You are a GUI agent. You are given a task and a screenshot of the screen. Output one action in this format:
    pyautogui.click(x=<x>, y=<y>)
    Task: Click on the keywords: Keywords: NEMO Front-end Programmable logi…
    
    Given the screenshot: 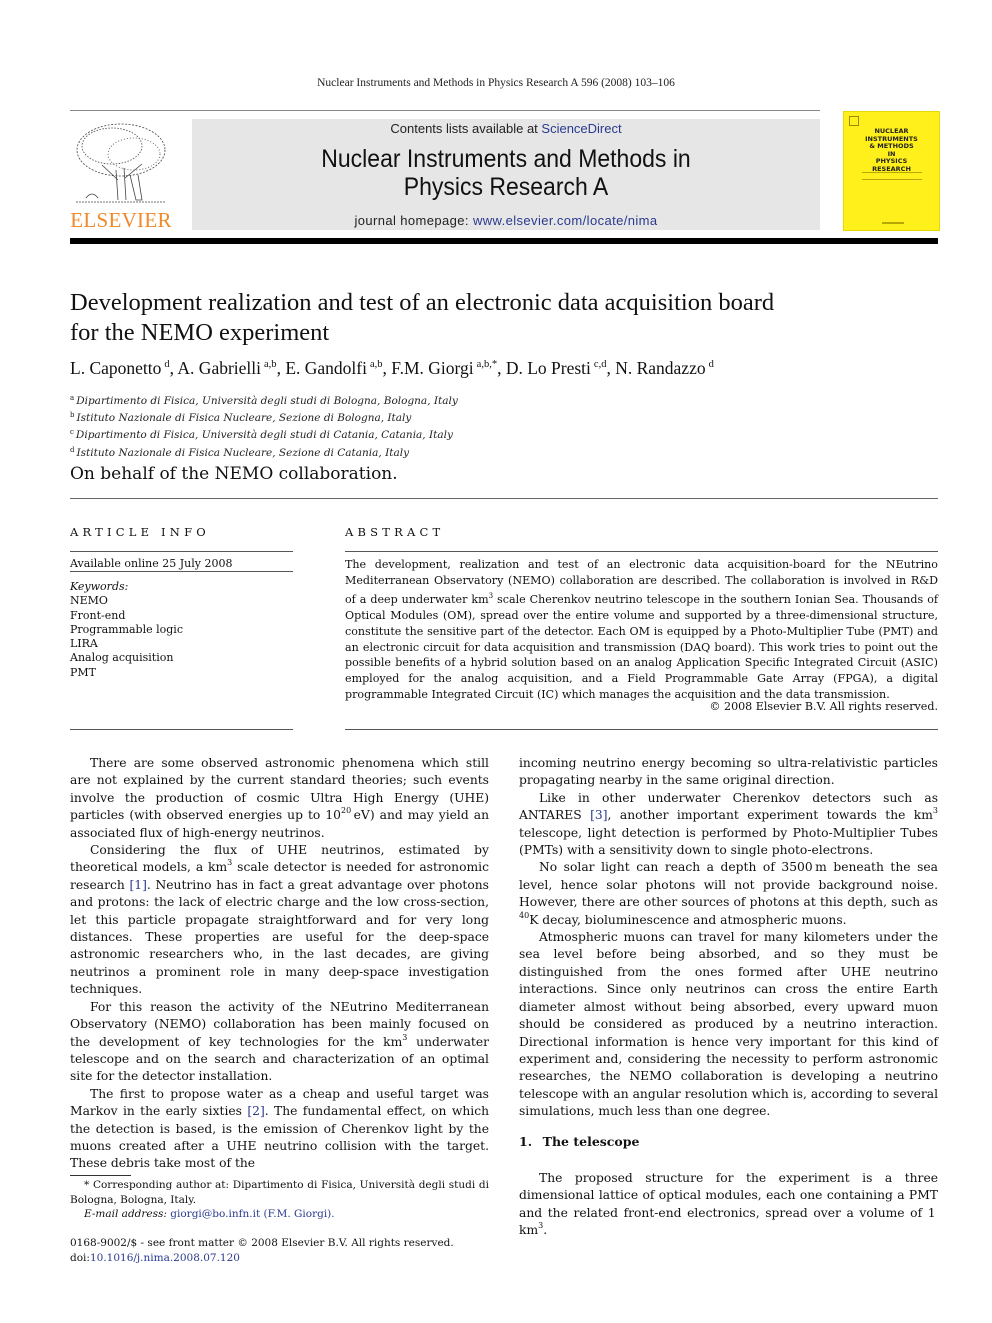 What is the action you would take?
    pyautogui.click(x=126, y=630)
    